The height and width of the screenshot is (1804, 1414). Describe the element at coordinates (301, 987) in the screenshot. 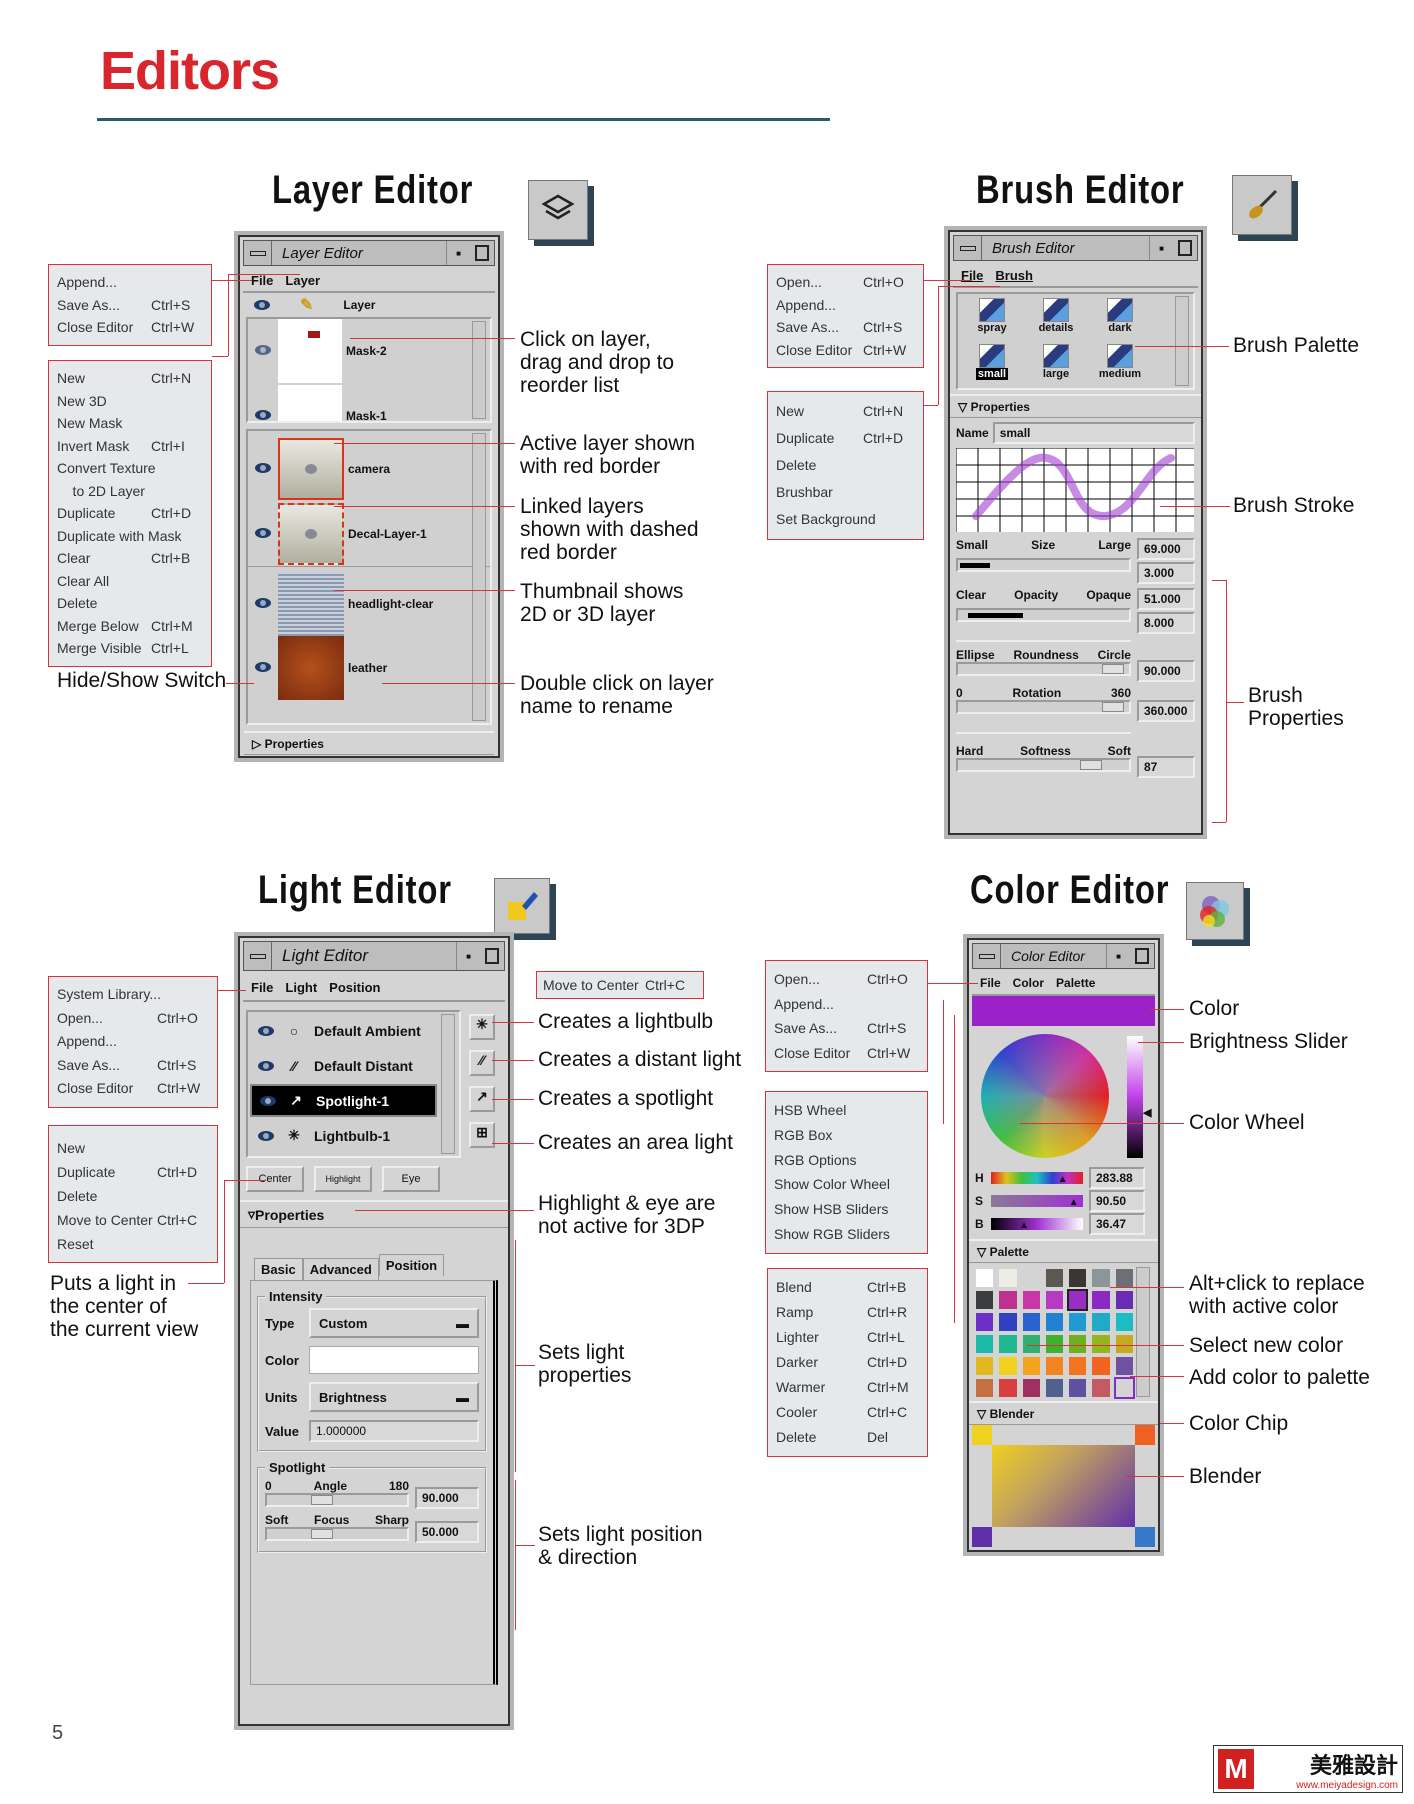

I see `menu-light: Light` at that location.